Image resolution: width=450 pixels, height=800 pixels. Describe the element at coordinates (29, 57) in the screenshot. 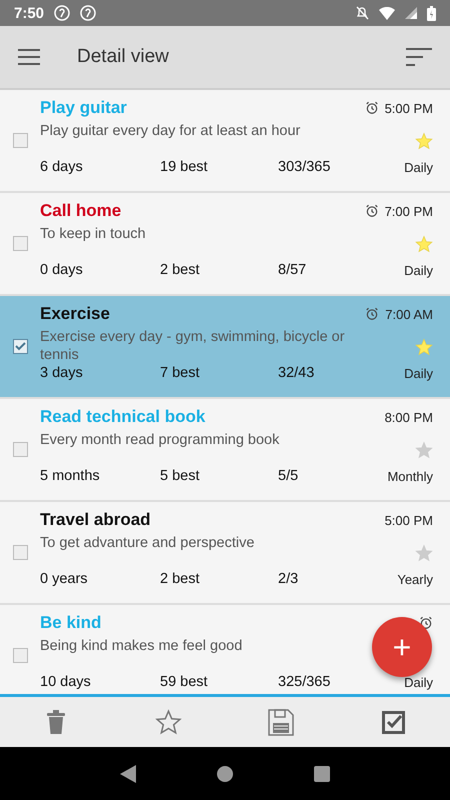

I see `menu-icon` at that location.